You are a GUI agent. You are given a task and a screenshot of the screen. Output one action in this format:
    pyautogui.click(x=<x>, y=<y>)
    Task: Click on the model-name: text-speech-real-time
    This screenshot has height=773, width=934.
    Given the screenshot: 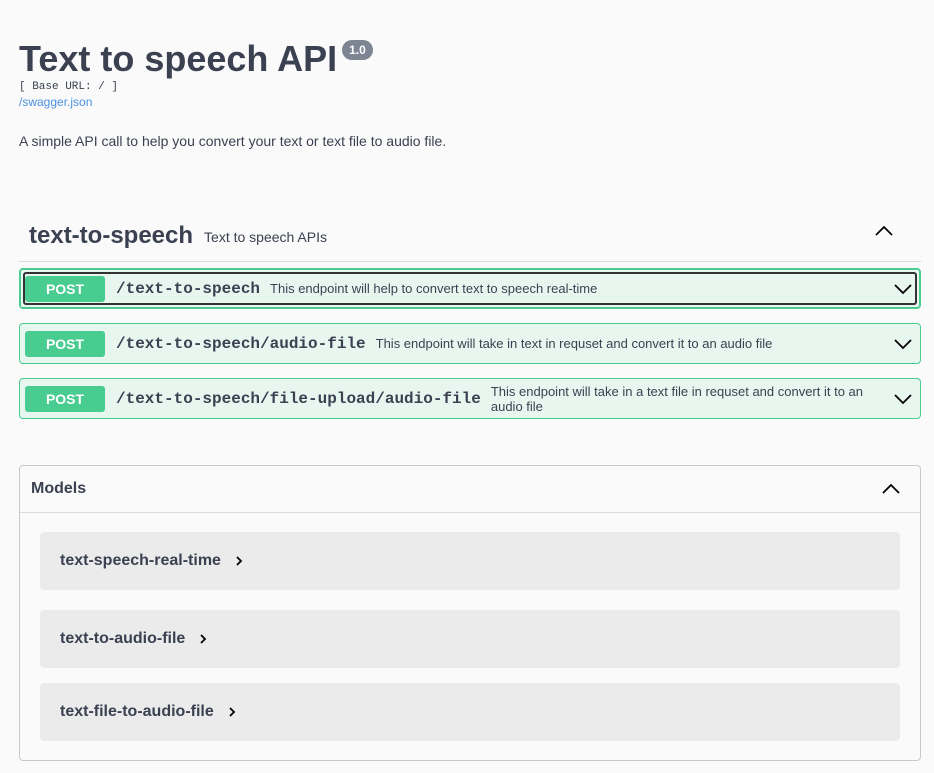 What is the action you would take?
    pyautogui.click(x=140, y=560)
    